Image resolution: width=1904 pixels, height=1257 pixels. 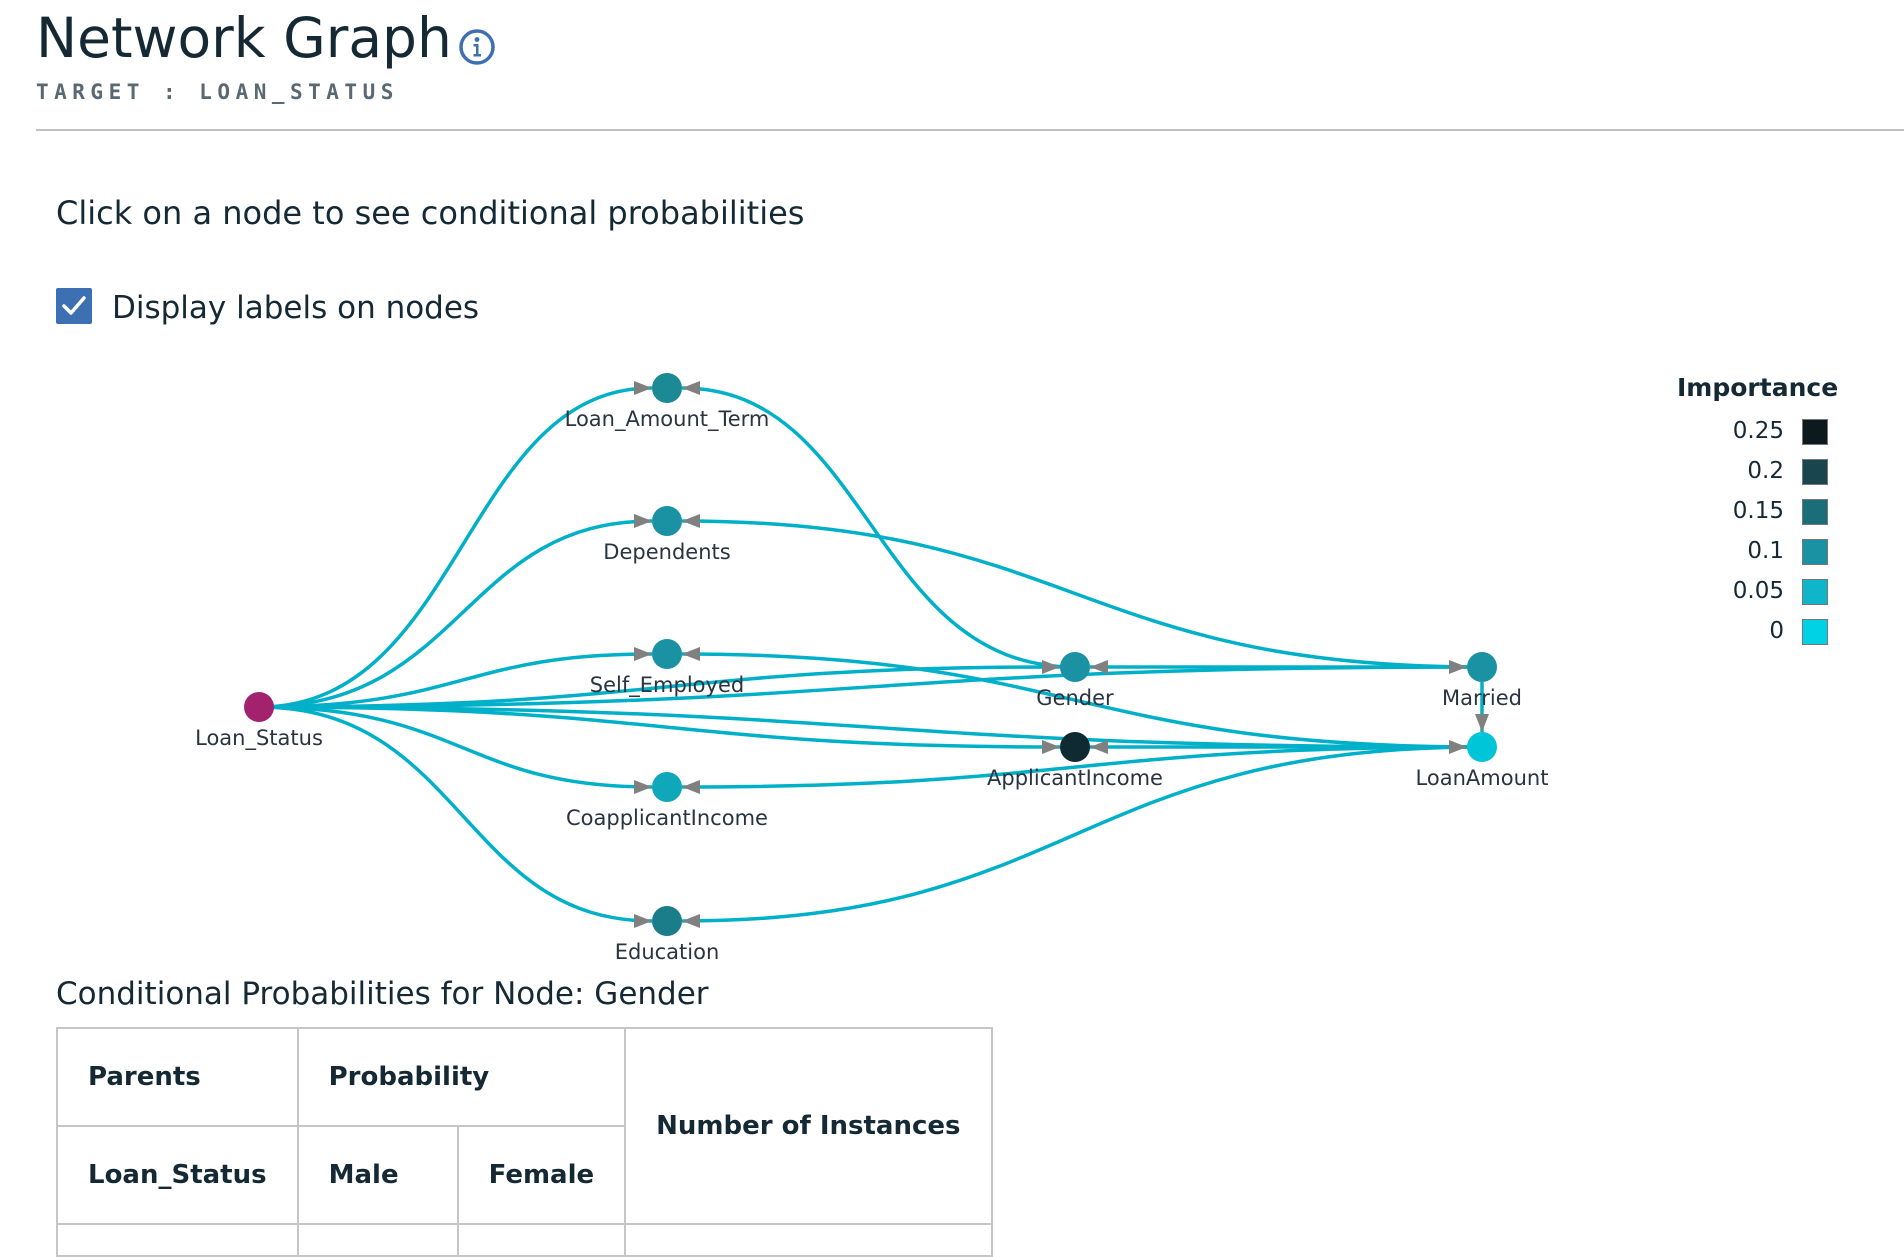 I want to click on node-self-employed: Self_Employed, so click(x=667, y=668).